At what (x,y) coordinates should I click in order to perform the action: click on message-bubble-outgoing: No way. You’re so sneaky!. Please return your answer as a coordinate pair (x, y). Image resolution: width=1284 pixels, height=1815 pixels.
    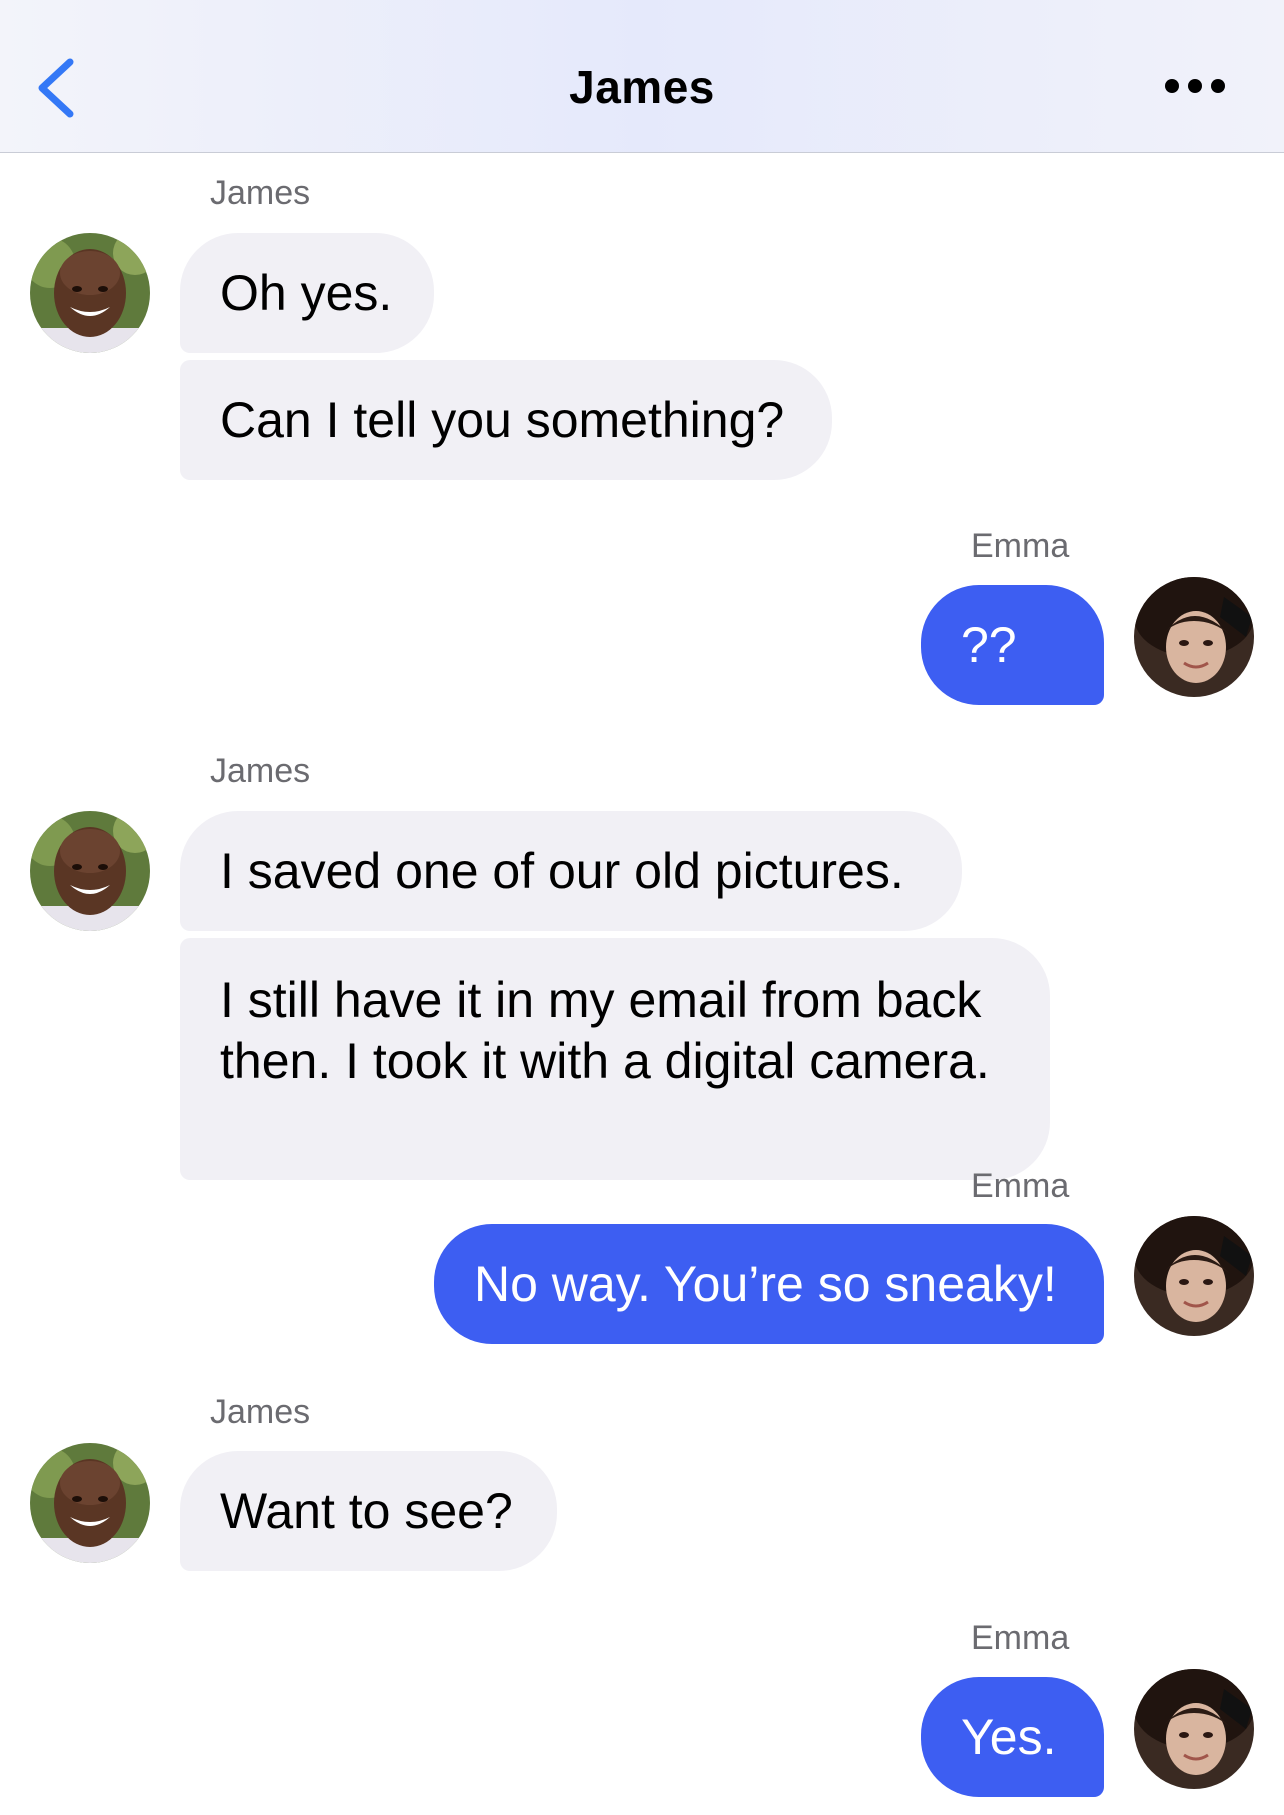
    Looking at the image, I should click on (769, 1284).